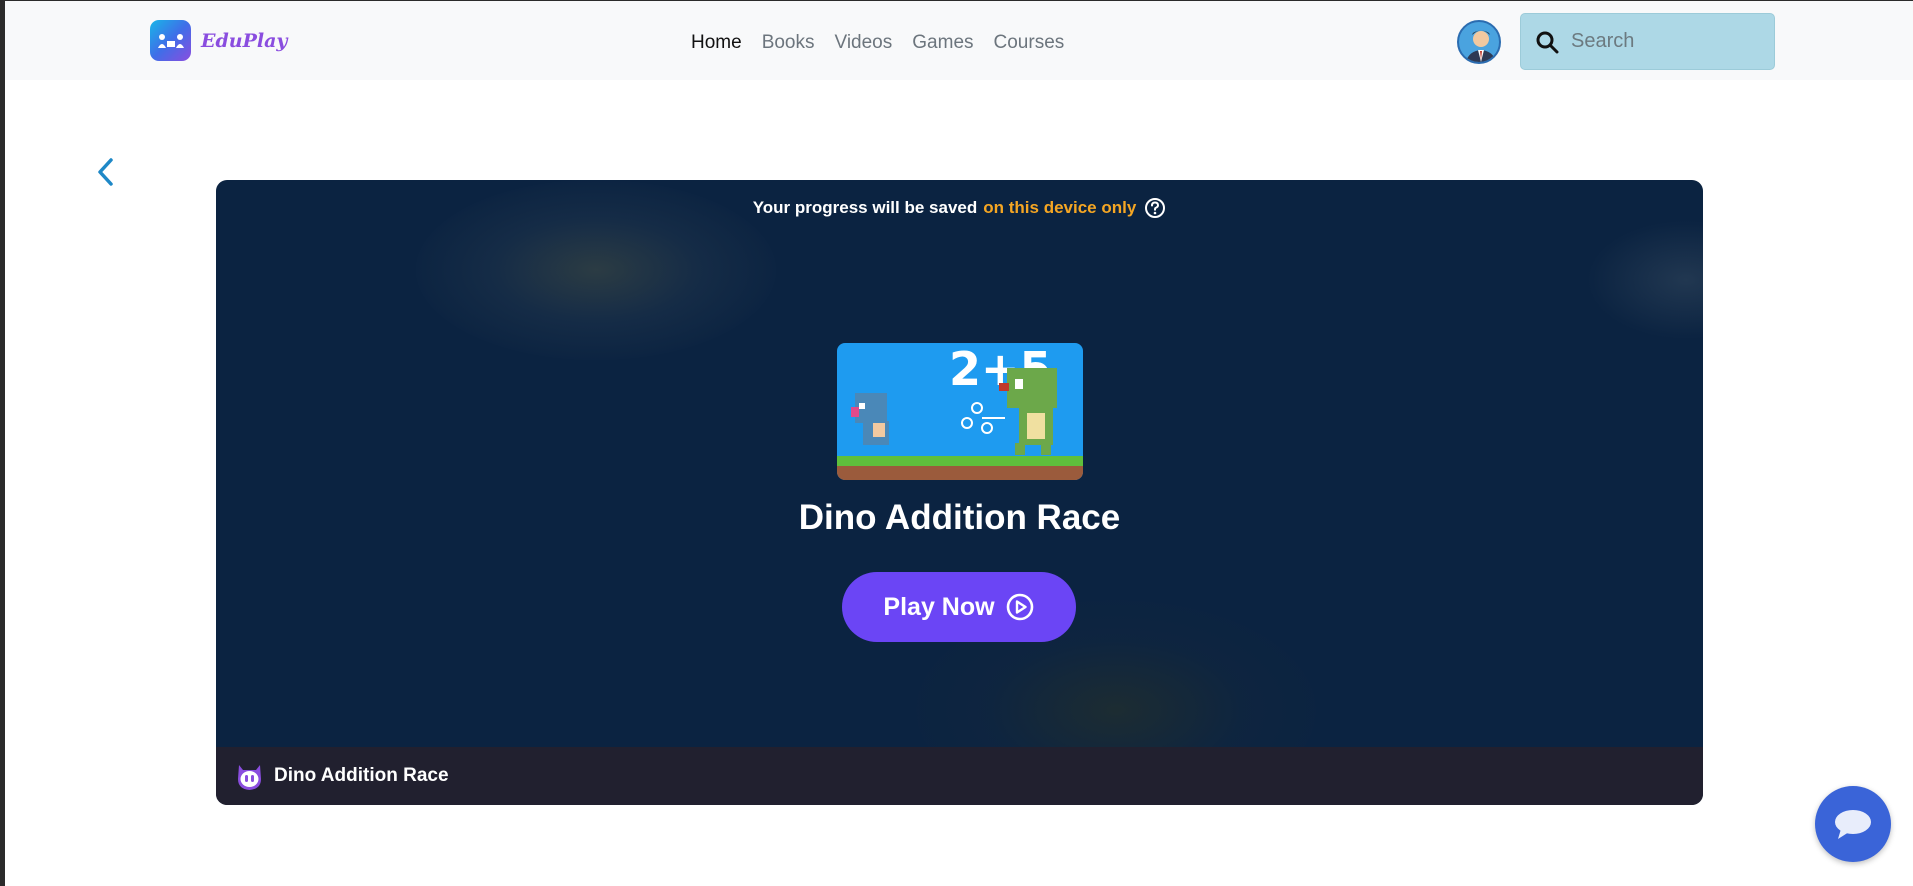  Describe the element at coordinates (865, 207) in the screenshot. I see `progress-note-text: Your progress will be saved` at that location.